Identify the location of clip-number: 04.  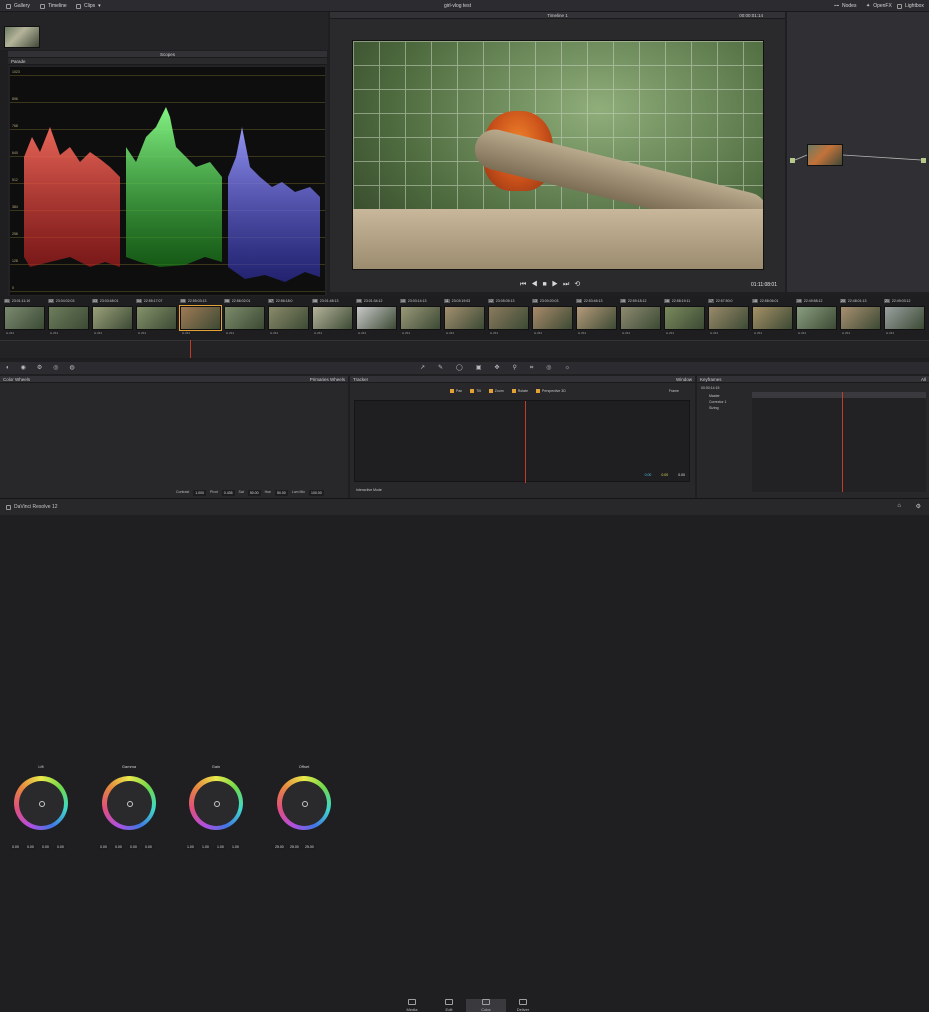
(139, 301).